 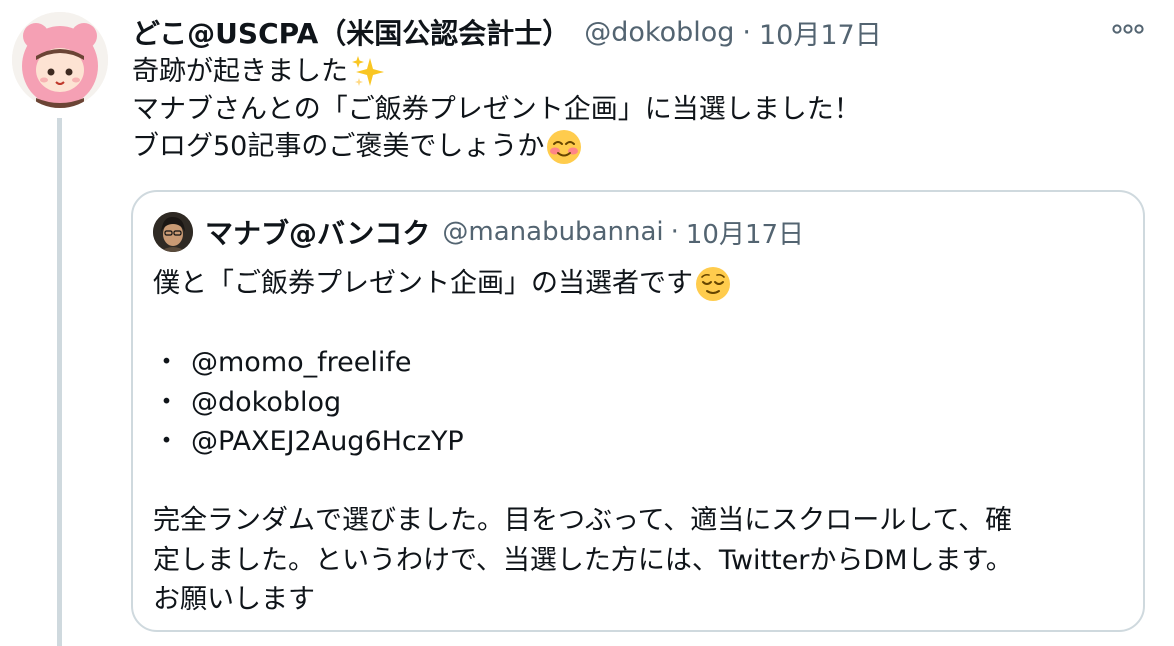 What do you see at coordinates (583, 520) in the screenshot?
I see `quoted-closing-text: 完全ランダムで選びました。目をつぶって、適当にスクロールして、確` at bounding box center [583, 520].